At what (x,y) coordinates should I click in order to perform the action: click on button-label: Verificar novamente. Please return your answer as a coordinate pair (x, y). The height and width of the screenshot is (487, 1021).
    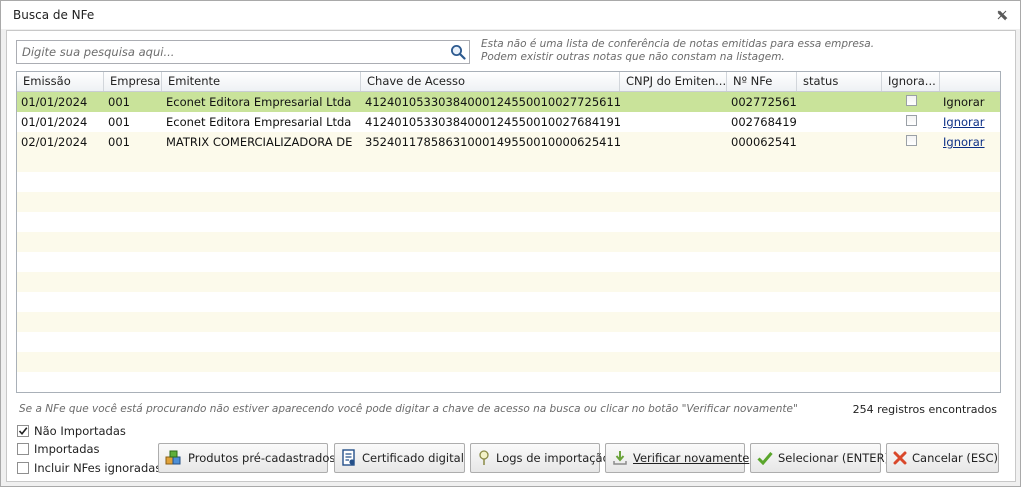
    Looking at the image, I should click on (691, 458).